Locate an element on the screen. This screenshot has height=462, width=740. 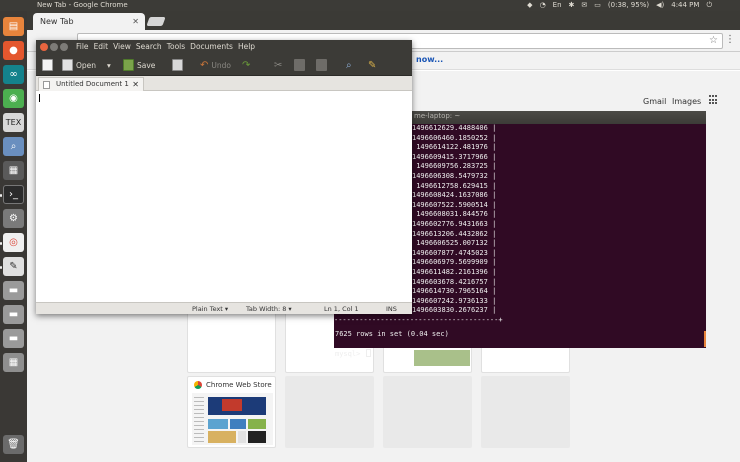
tab-width-selector: Tab Width: 8 ▾ is located at coordinates (269, 309).